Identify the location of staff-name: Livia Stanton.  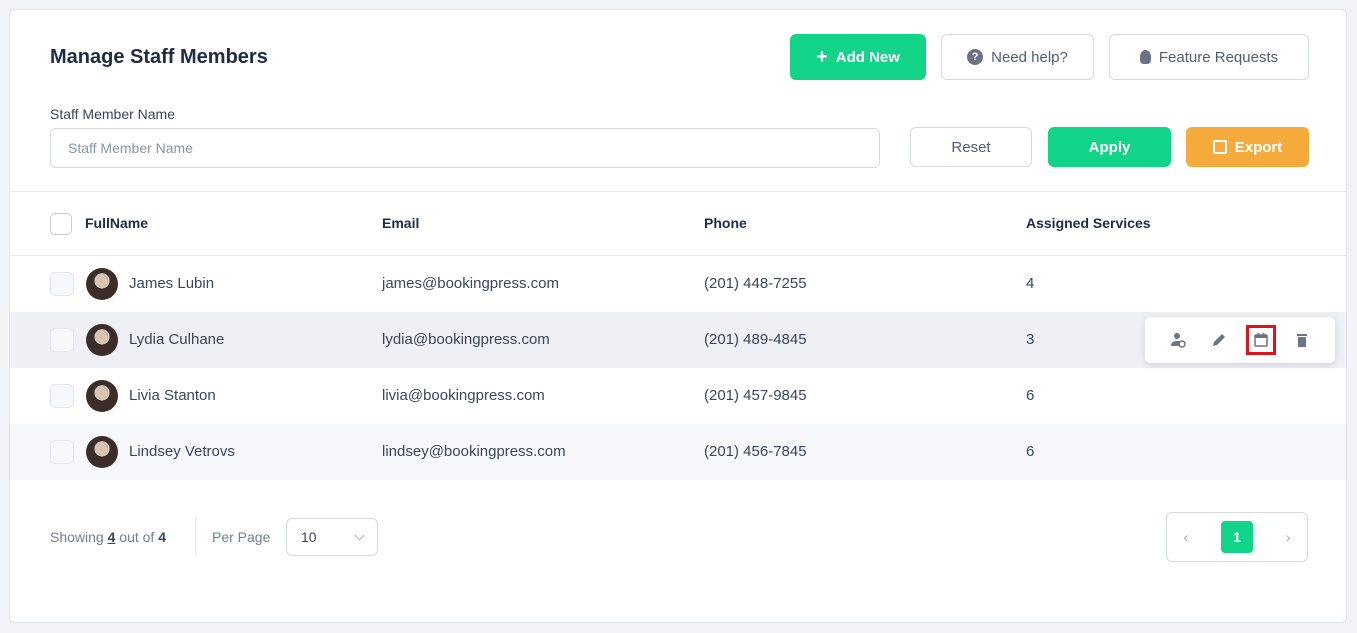
(172, 395).